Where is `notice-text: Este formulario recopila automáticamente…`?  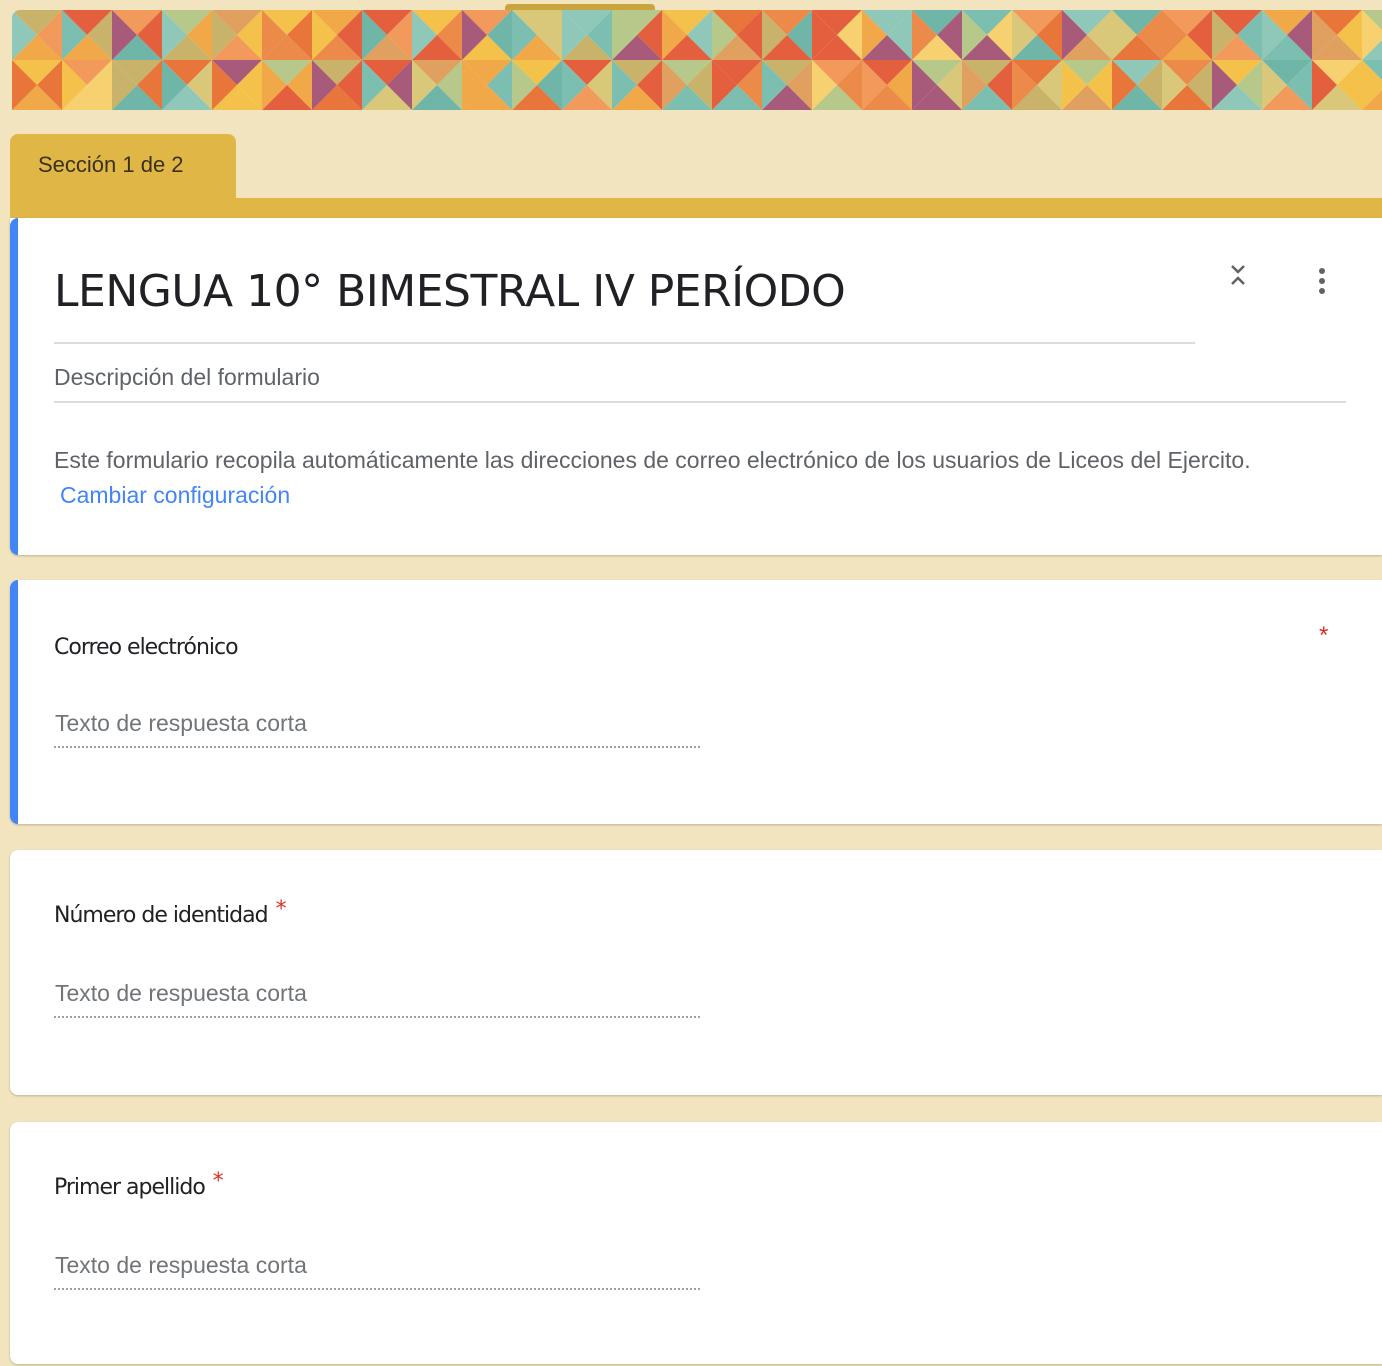
notice-text: Este formulario recopila automáticamente… is located at coordinates (652, 460).